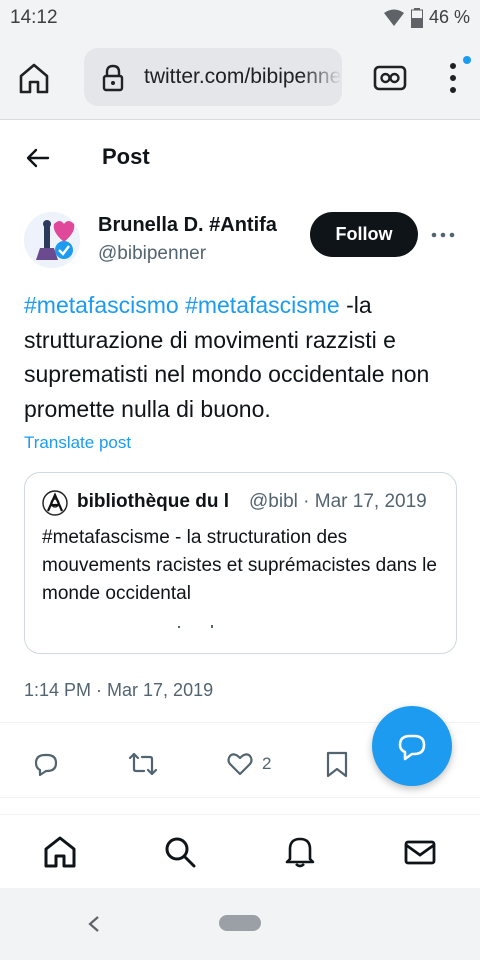  Describe the element at coordinates (416, 17) in the screenshot. I see `battery-icon` at that location.